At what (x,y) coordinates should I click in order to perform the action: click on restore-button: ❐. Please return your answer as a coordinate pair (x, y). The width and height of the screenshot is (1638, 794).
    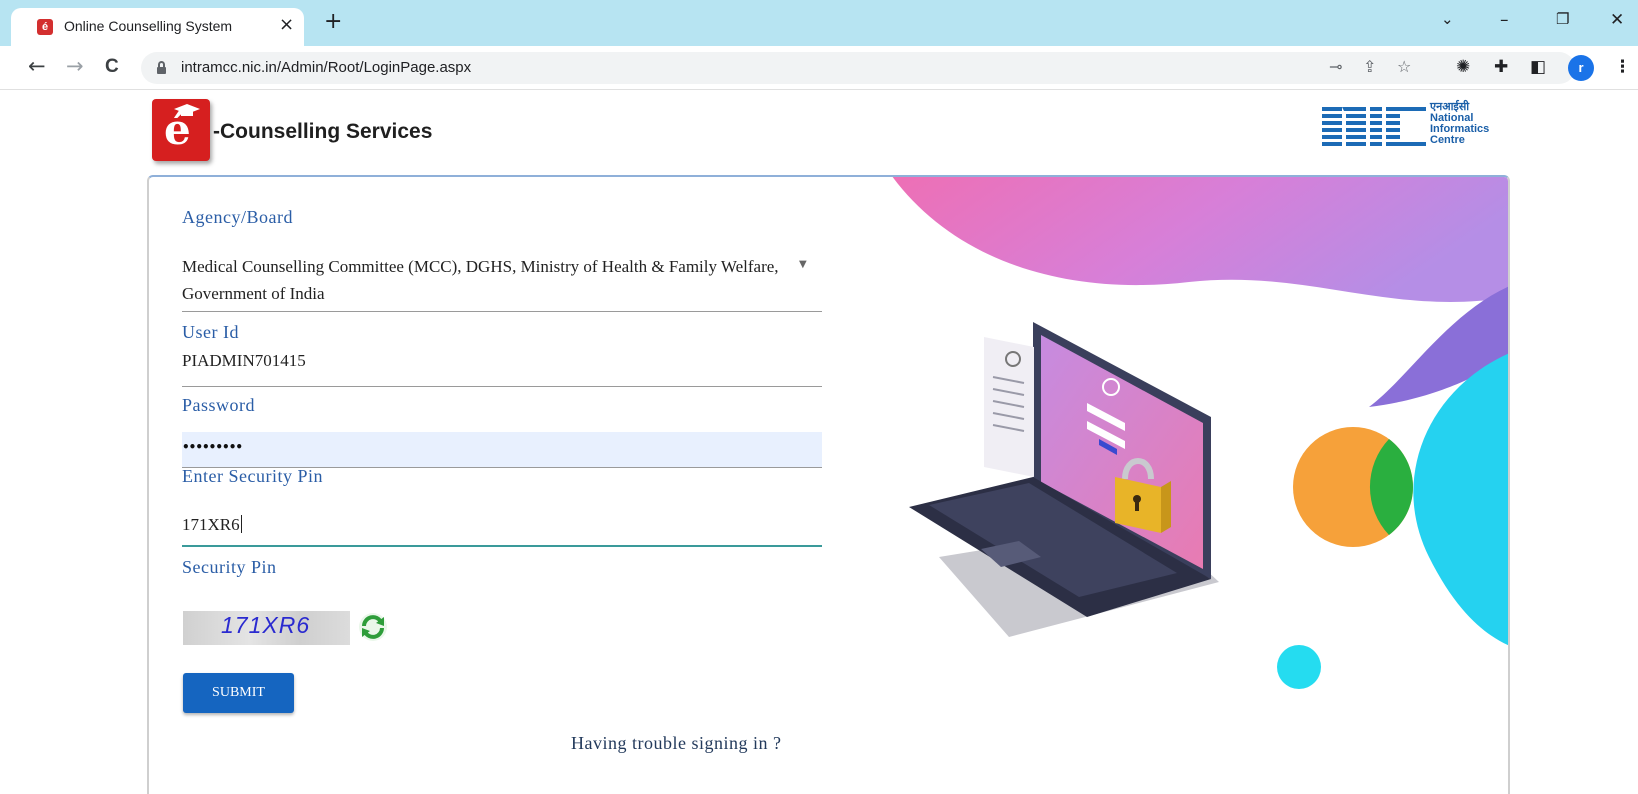
    Looking at the image, I should click on (1562, 19).